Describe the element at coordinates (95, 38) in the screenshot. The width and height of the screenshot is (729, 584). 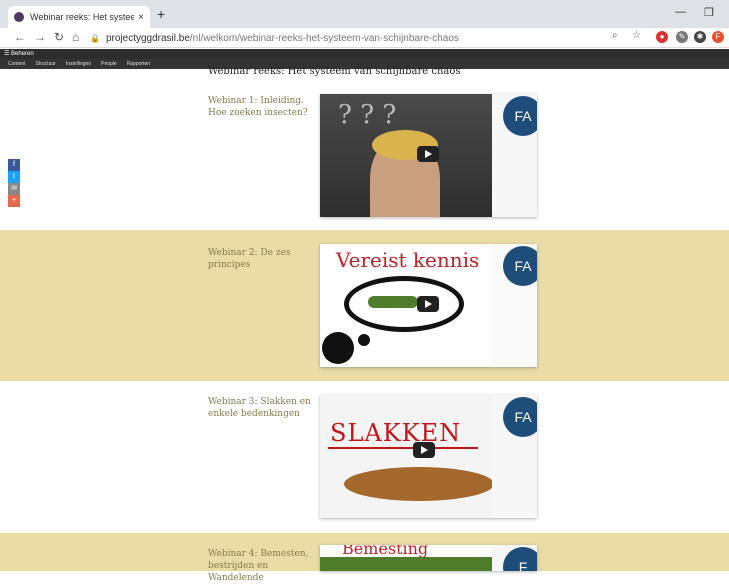
I see `lock-icon: 🔒` at that location.